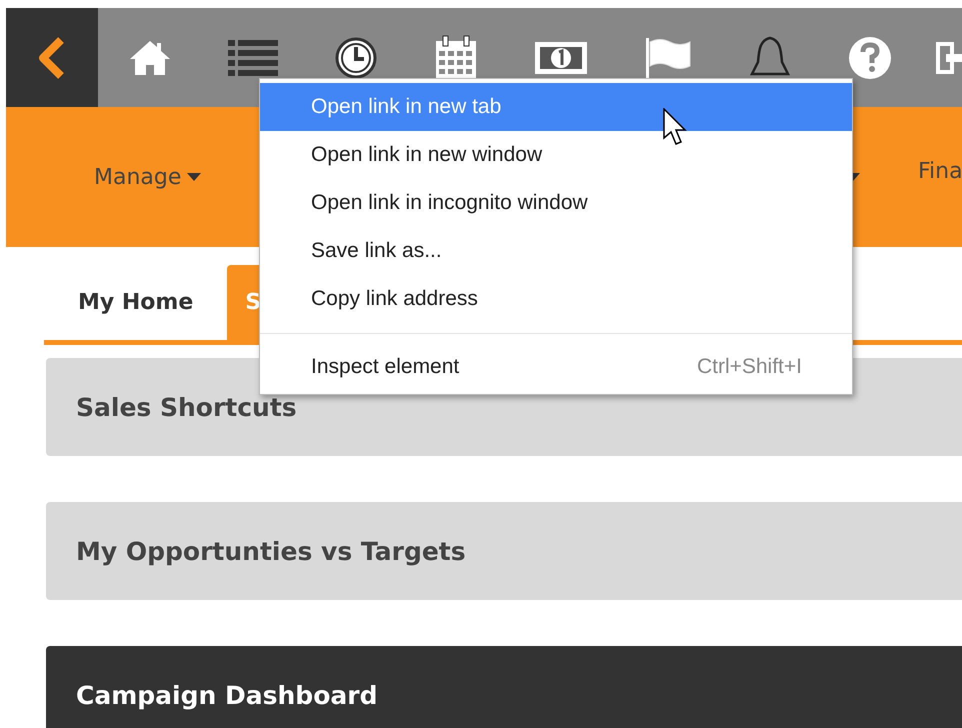 The height and width of the screenshot is (728, 962). I want to click on help-icon, so click(870, 58).